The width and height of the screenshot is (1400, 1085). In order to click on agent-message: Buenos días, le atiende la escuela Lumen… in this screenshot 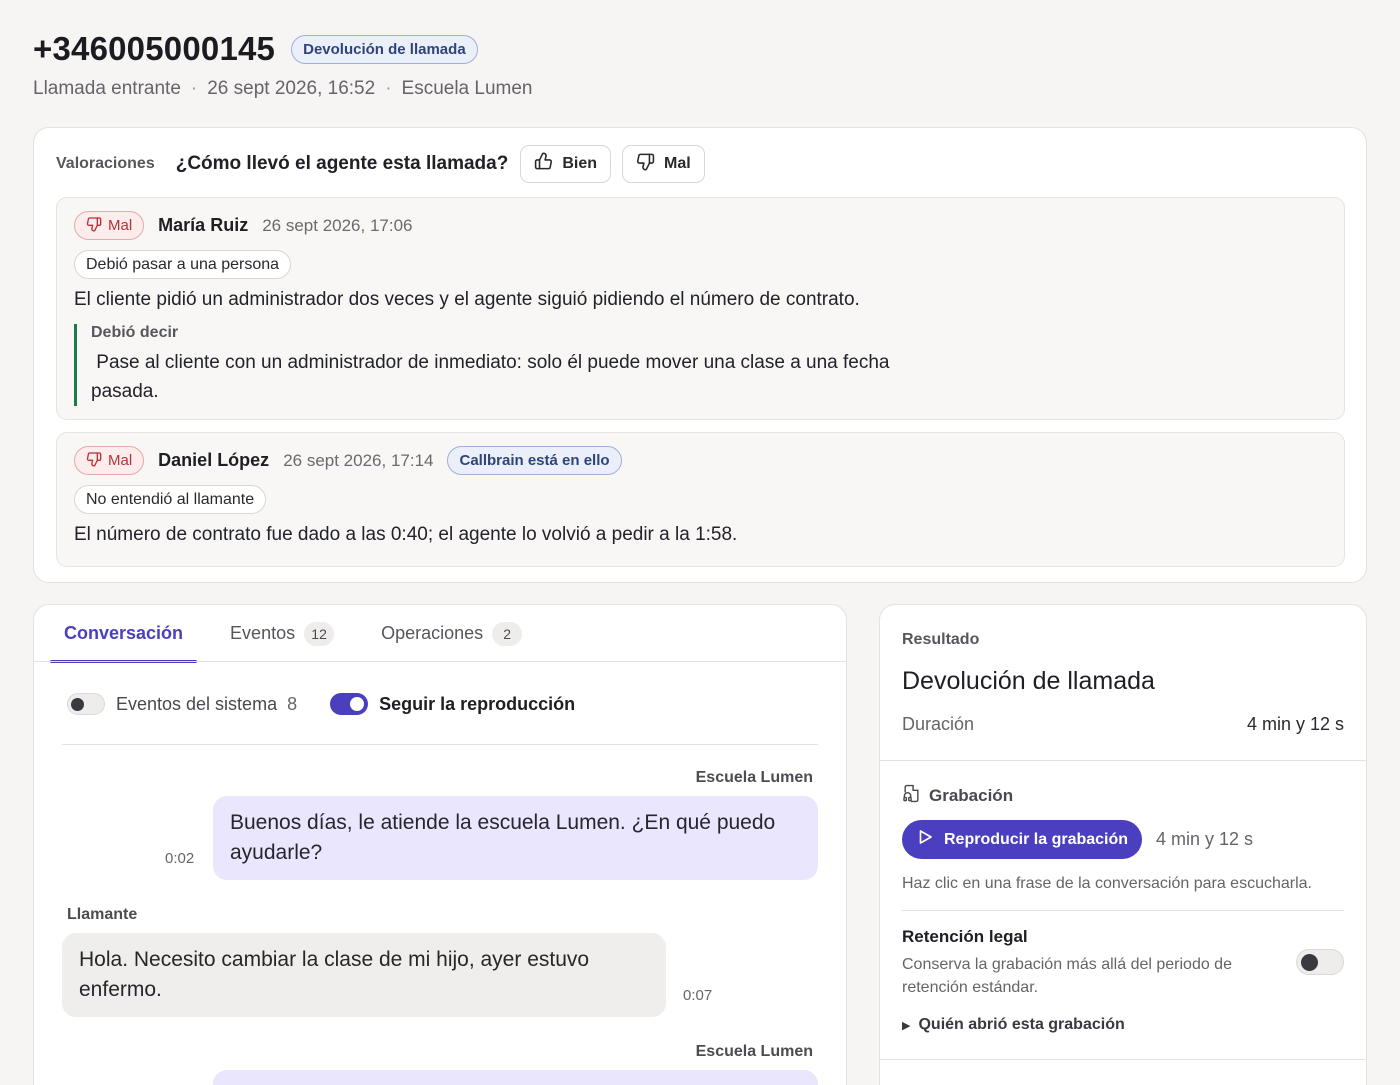, I will do `click(515, 838)`.